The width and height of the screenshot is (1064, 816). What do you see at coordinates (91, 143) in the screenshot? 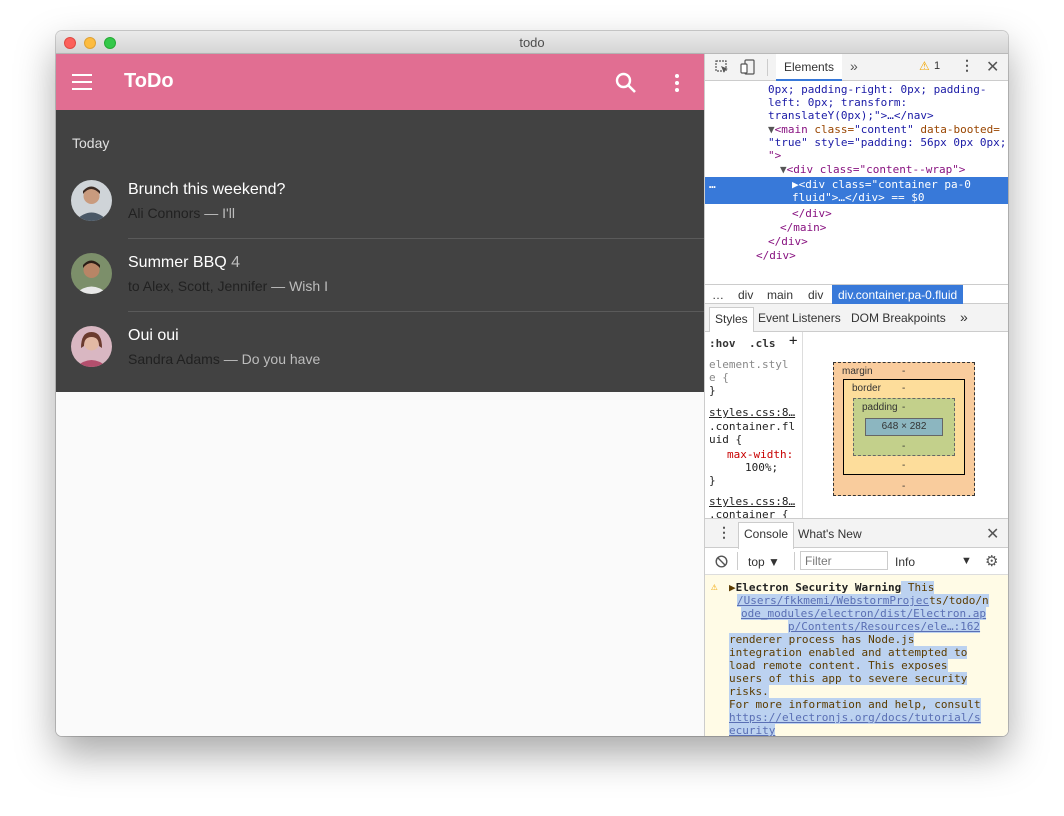
I see `list-subheader: Today` at bounding box center [91, 143].